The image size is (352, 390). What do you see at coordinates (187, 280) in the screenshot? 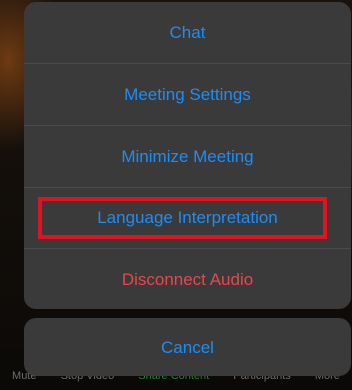
I see `disconnect-audio-button: Disconnect Audio` at bounding box center [187, 280].